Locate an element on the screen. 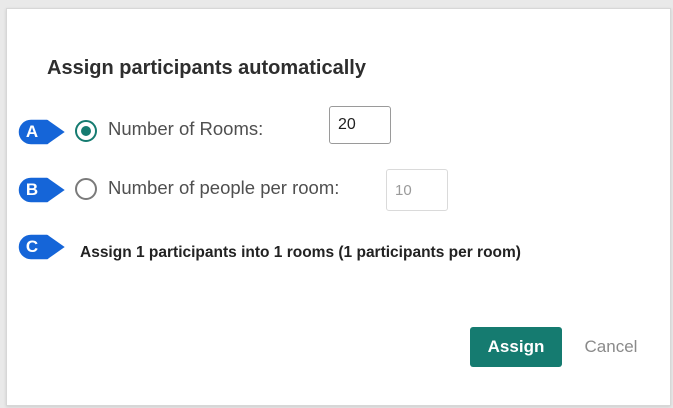 Image resolution: width=673 pixels, height=408 pixels. rooms-radio is located at coordinates (86, 131).